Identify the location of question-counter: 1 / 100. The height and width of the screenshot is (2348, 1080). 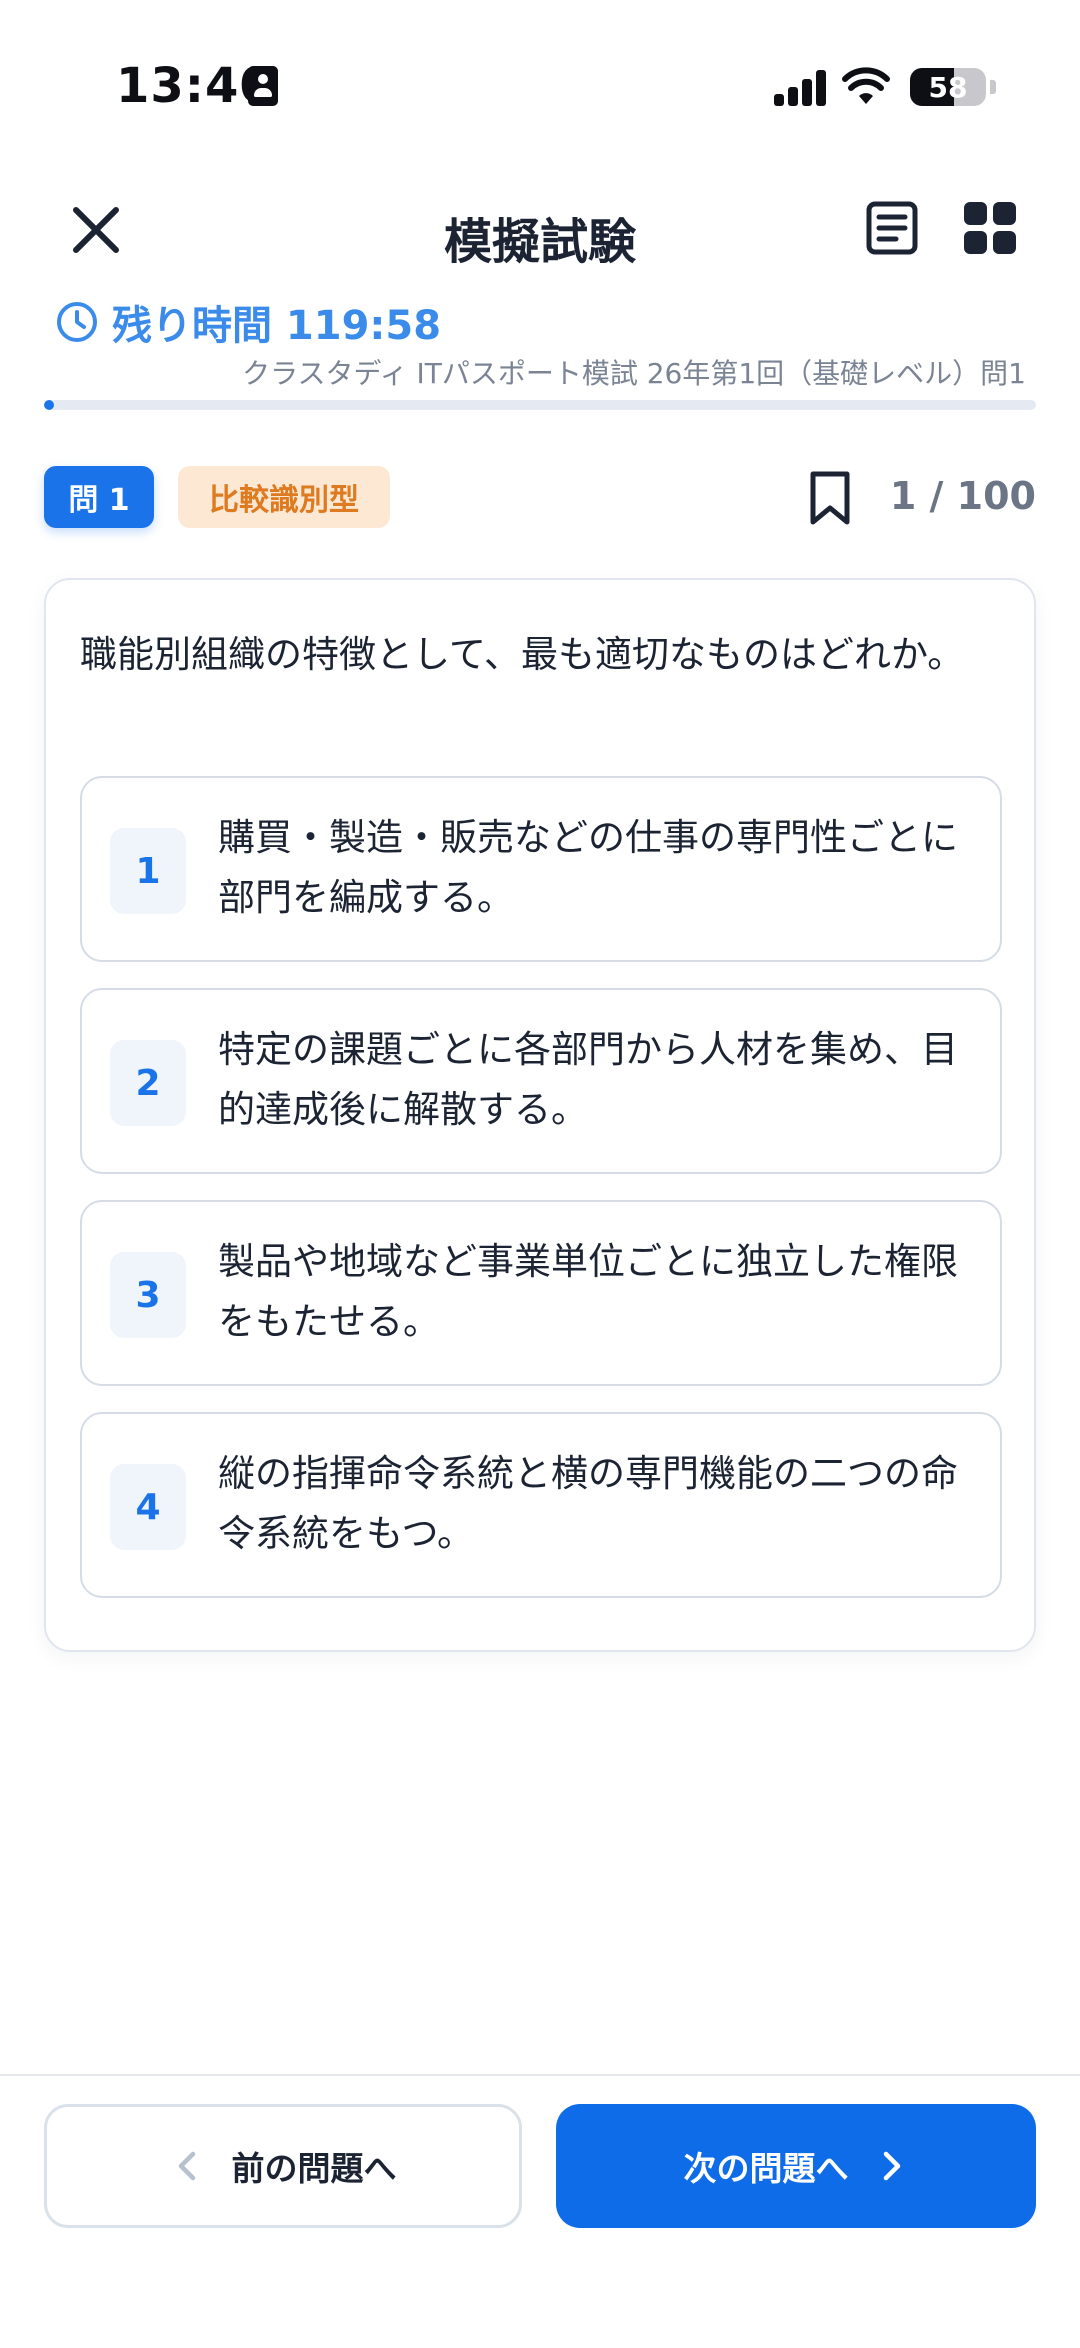
(962, 496).